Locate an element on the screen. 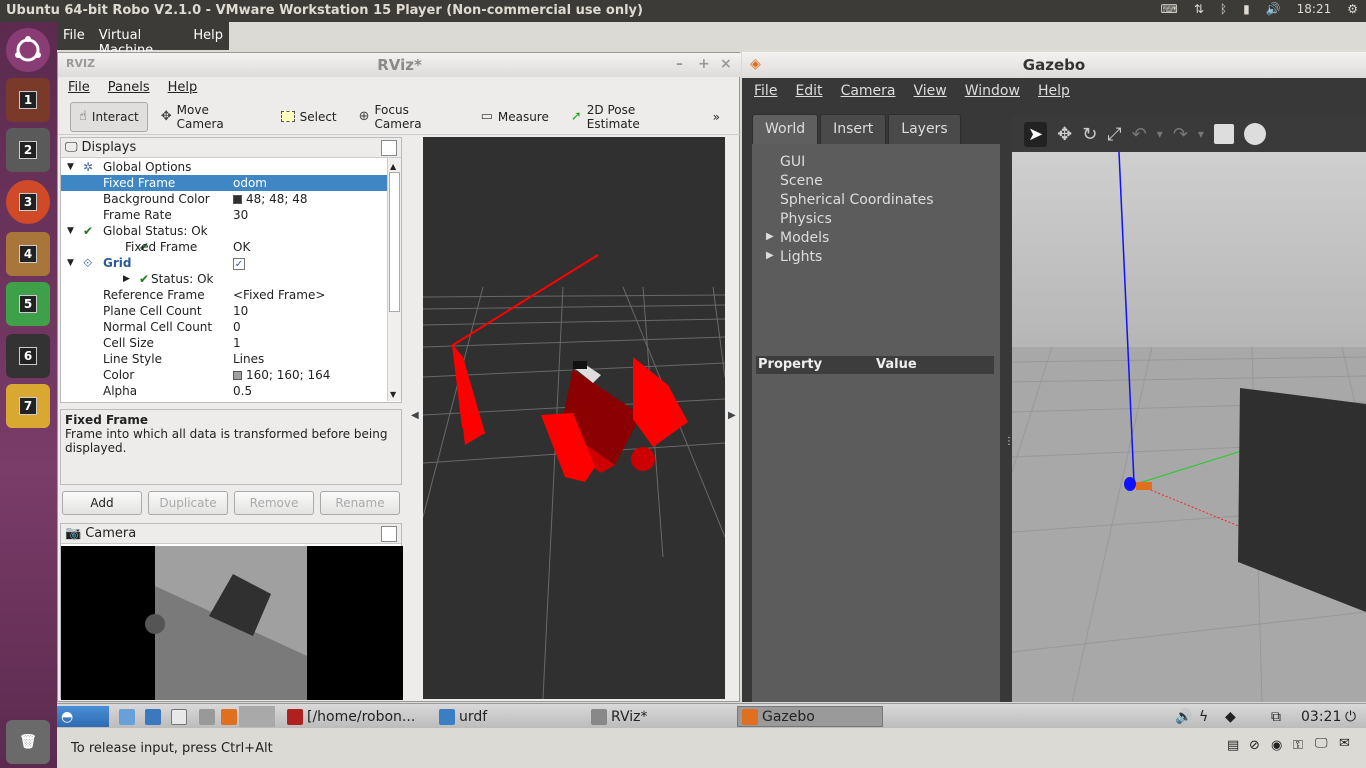  launcher-item-5: 5 is located at coordinates (28, 304).